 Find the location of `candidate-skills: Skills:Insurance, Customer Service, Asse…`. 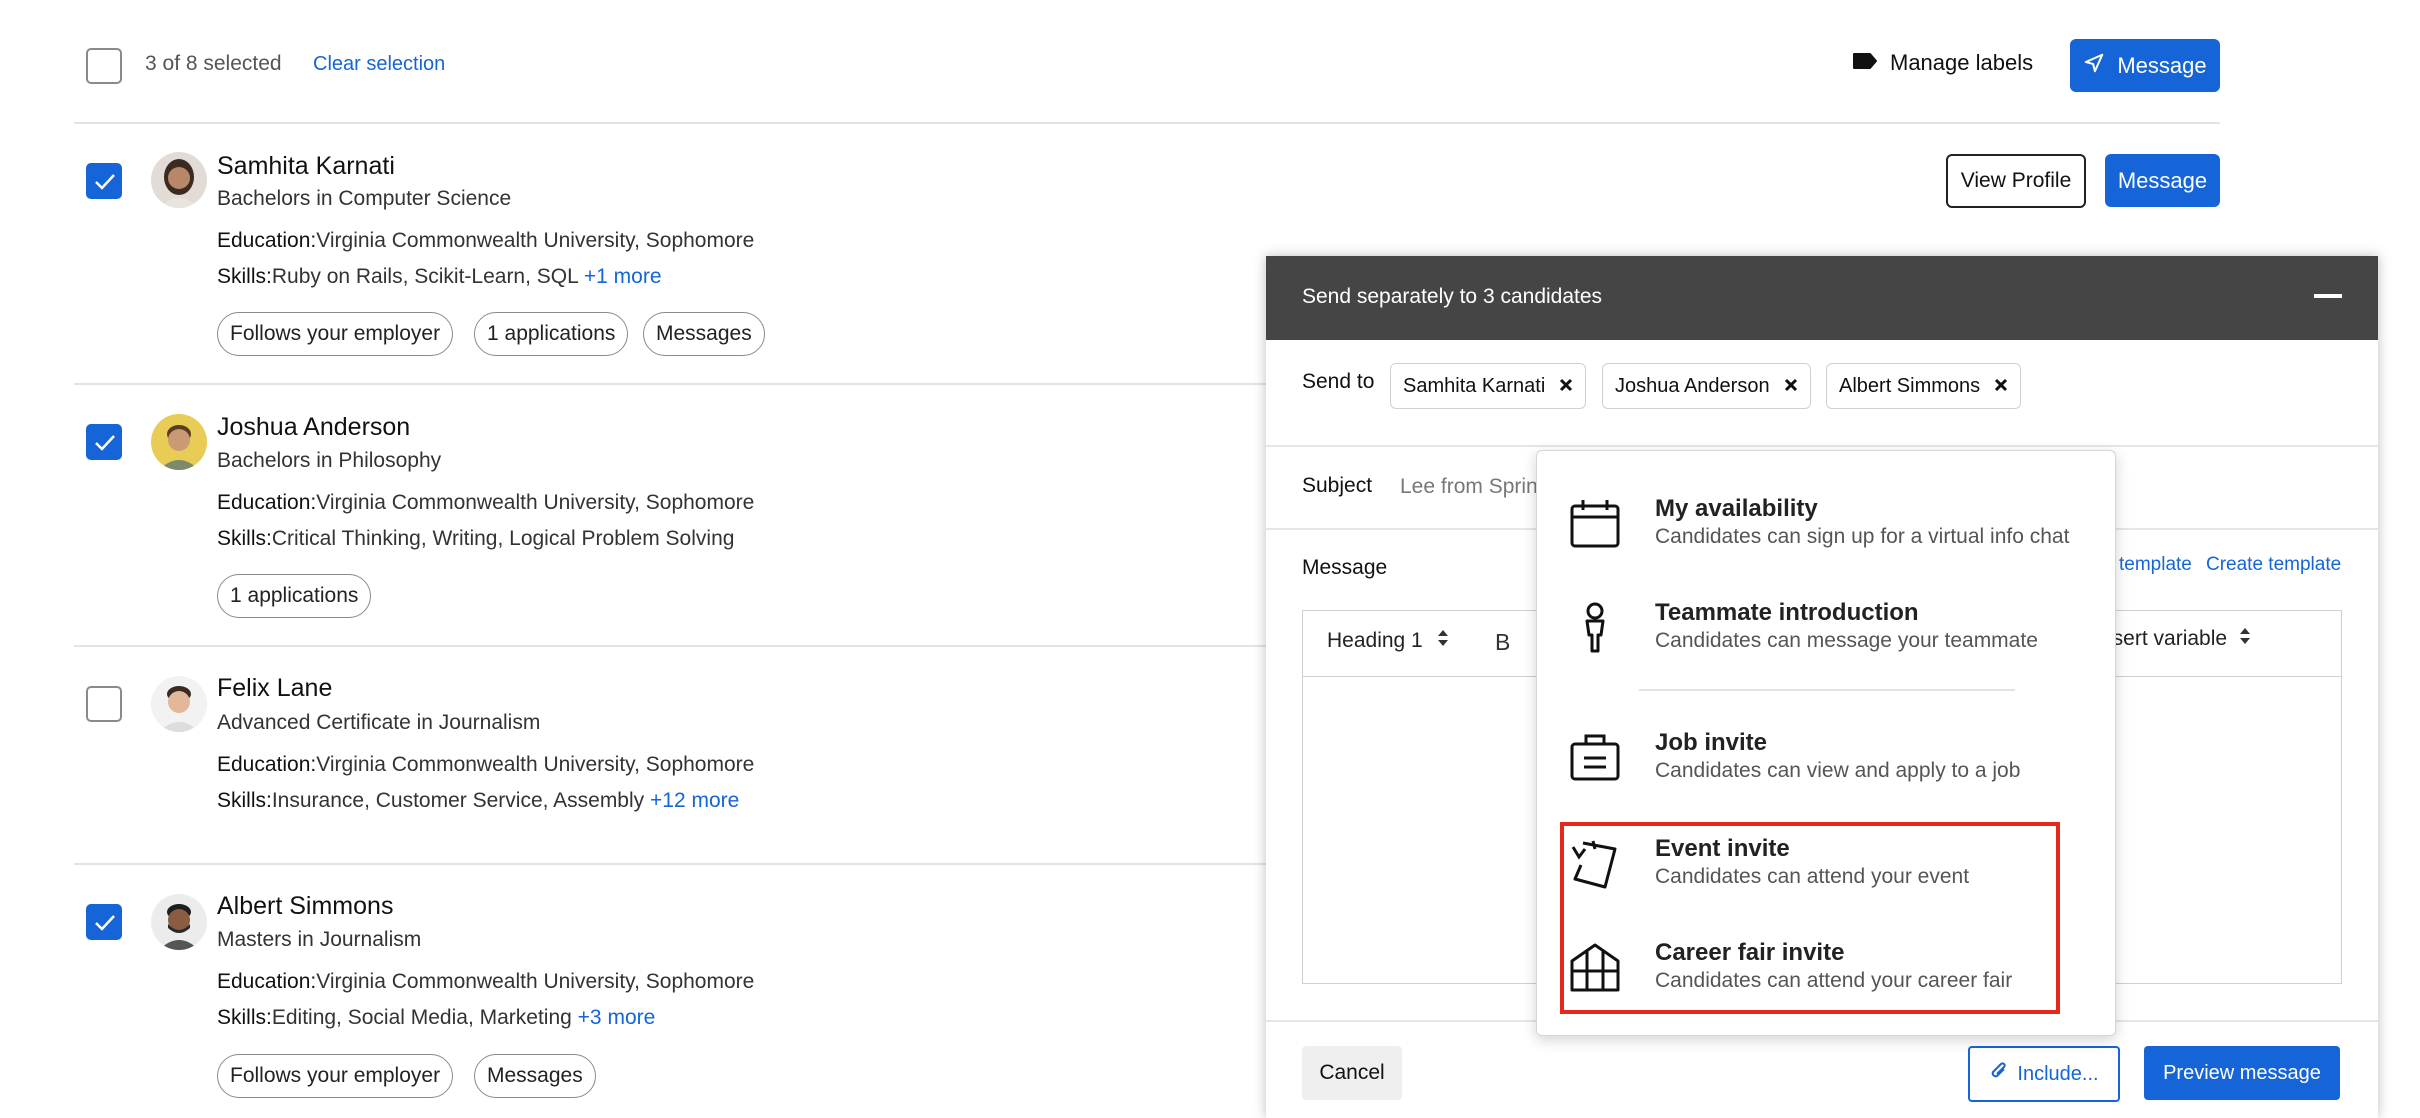

candidate-skills: Skills:Insurance, Customer Service, Asse… is located at coordinates (478, 800).